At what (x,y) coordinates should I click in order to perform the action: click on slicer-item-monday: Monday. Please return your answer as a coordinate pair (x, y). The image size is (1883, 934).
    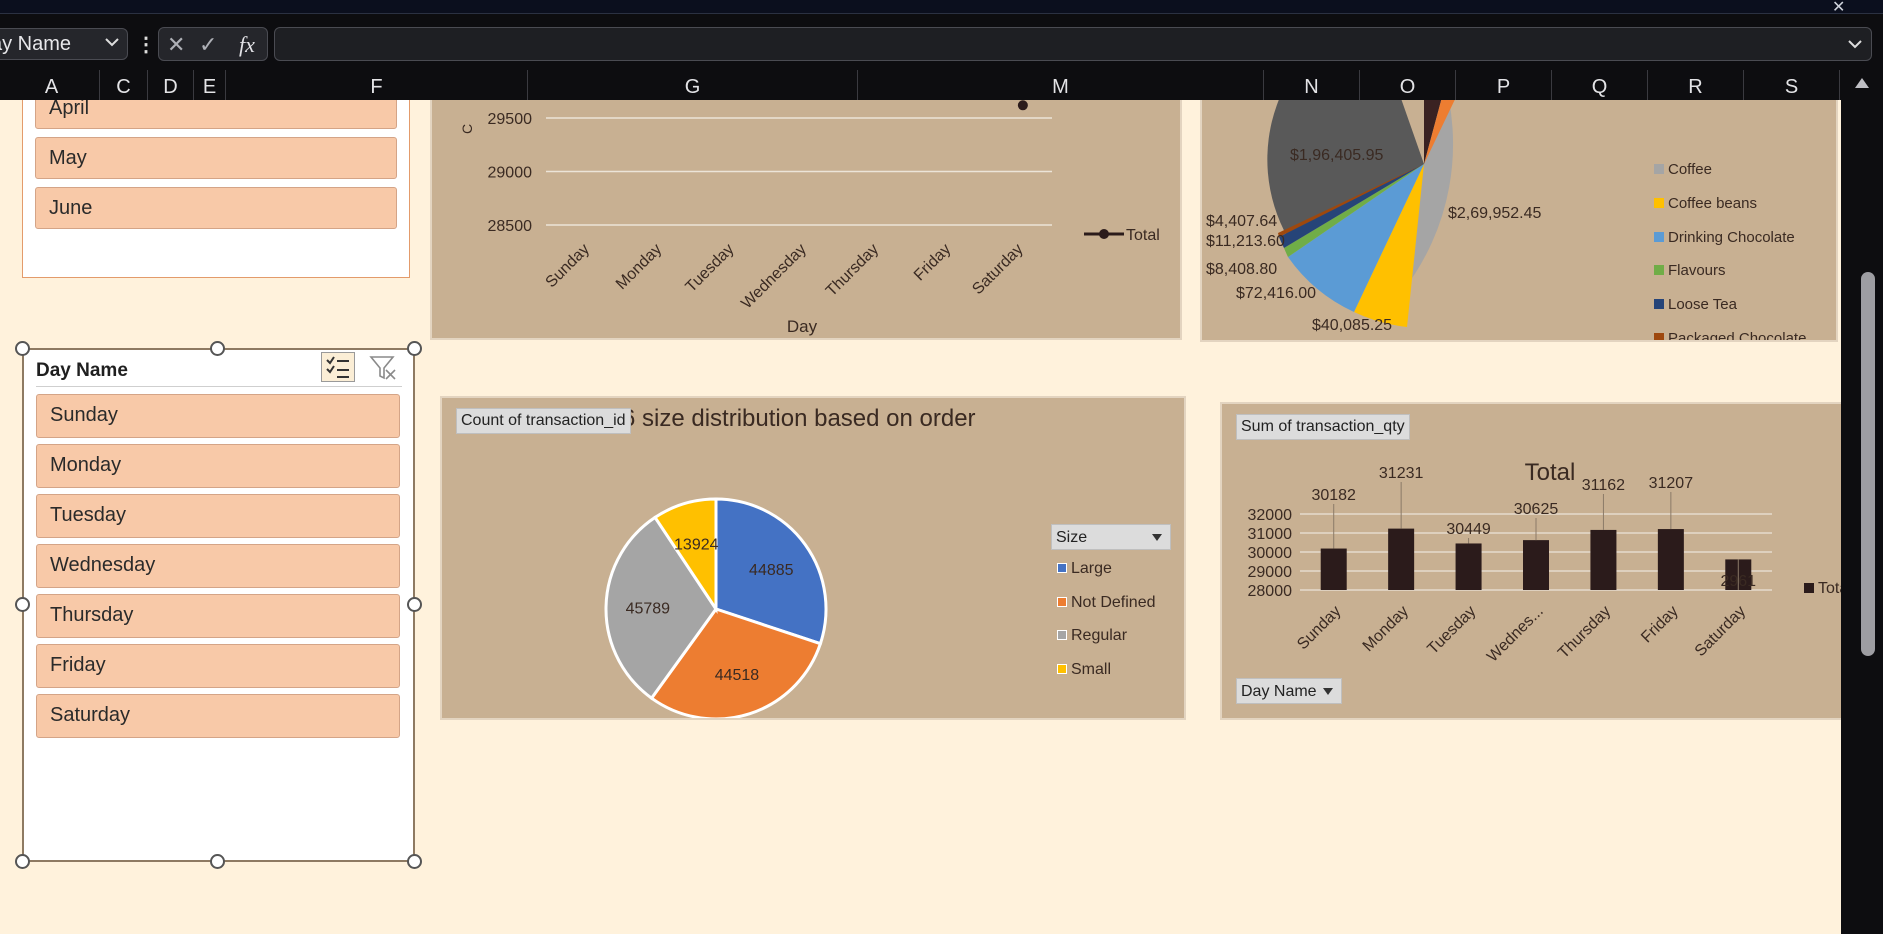
    Looking at the image, I should click on (218, 466).